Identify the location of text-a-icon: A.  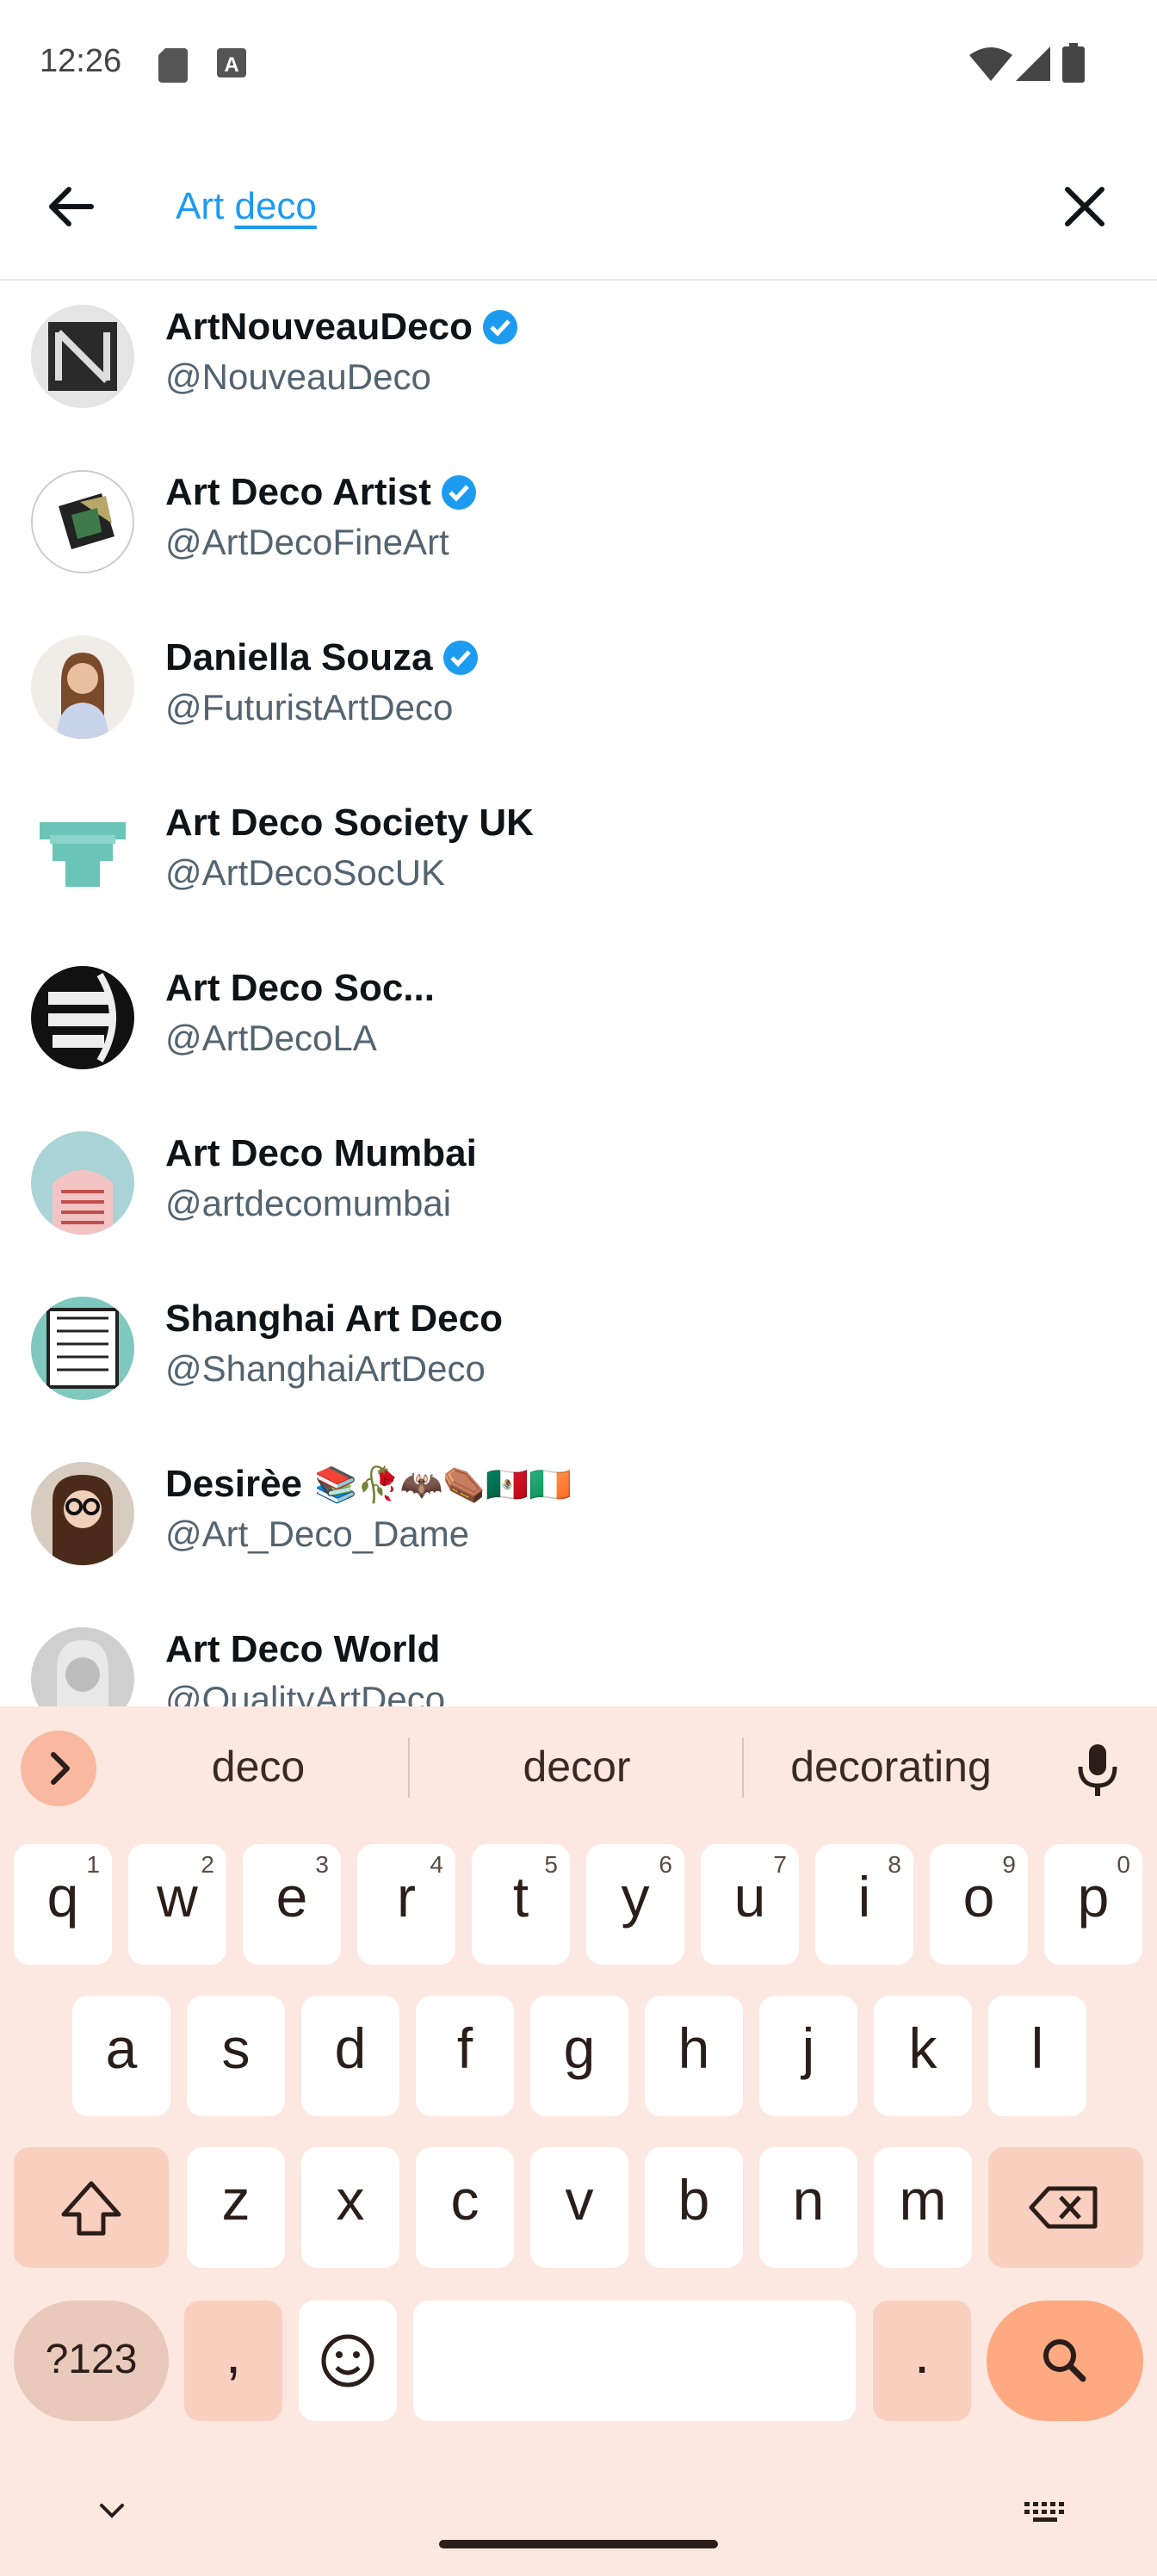
(231, 63).